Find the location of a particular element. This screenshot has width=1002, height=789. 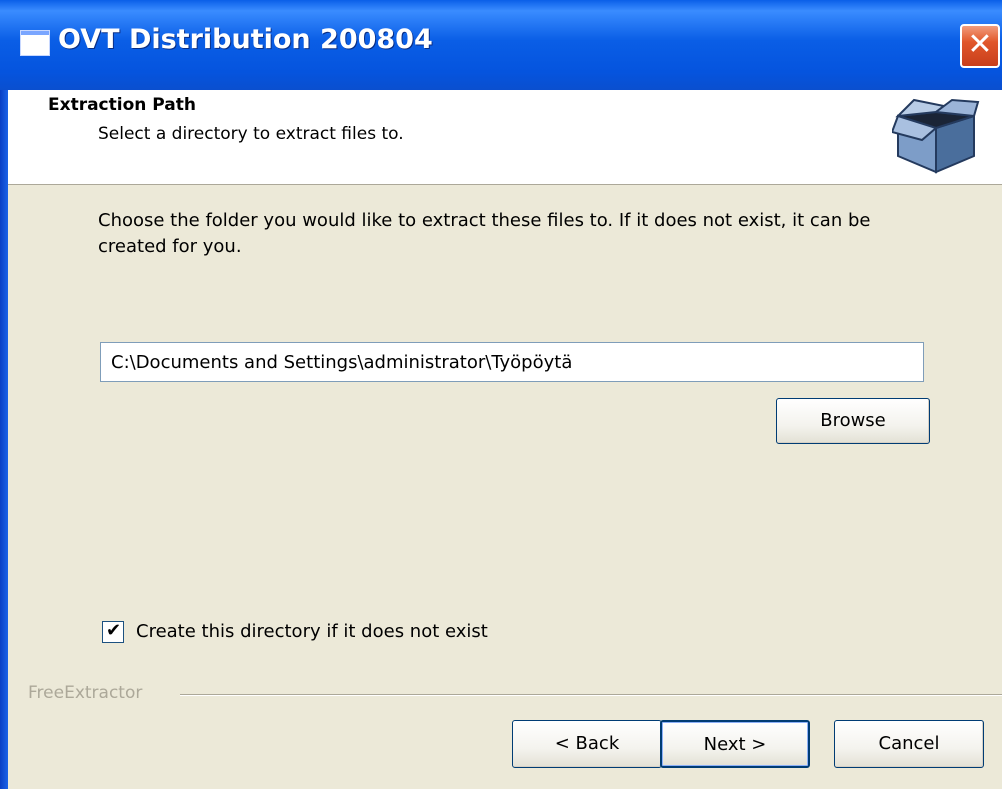

window-icon is located at coordinates (35, 43).